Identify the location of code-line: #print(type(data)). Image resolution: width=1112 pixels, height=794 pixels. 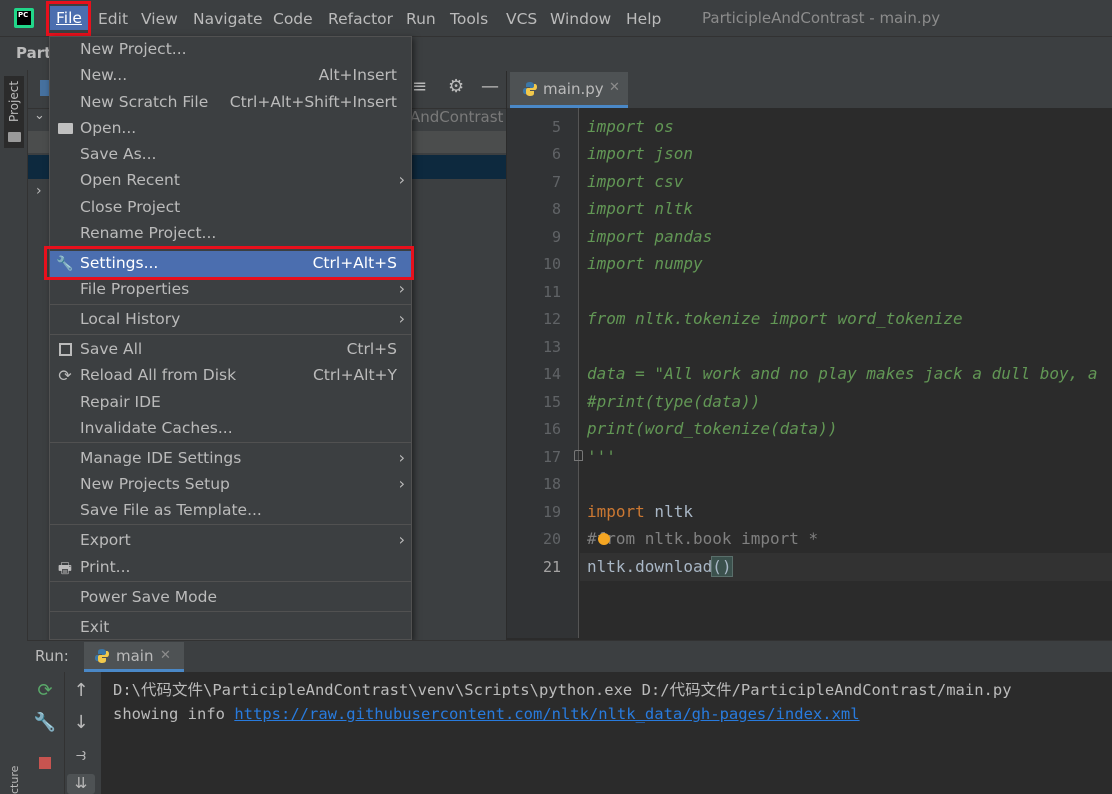
(674, 401).